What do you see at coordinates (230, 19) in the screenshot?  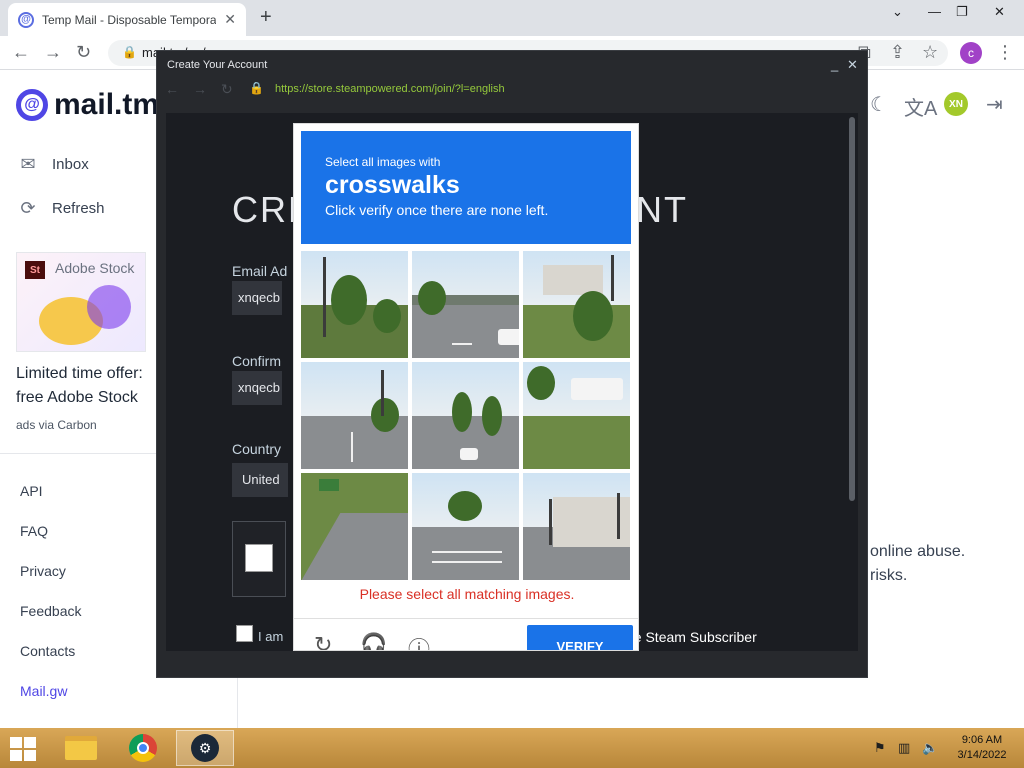 I see `tab-close-icon: ✕` at bounding box center [230, 19].